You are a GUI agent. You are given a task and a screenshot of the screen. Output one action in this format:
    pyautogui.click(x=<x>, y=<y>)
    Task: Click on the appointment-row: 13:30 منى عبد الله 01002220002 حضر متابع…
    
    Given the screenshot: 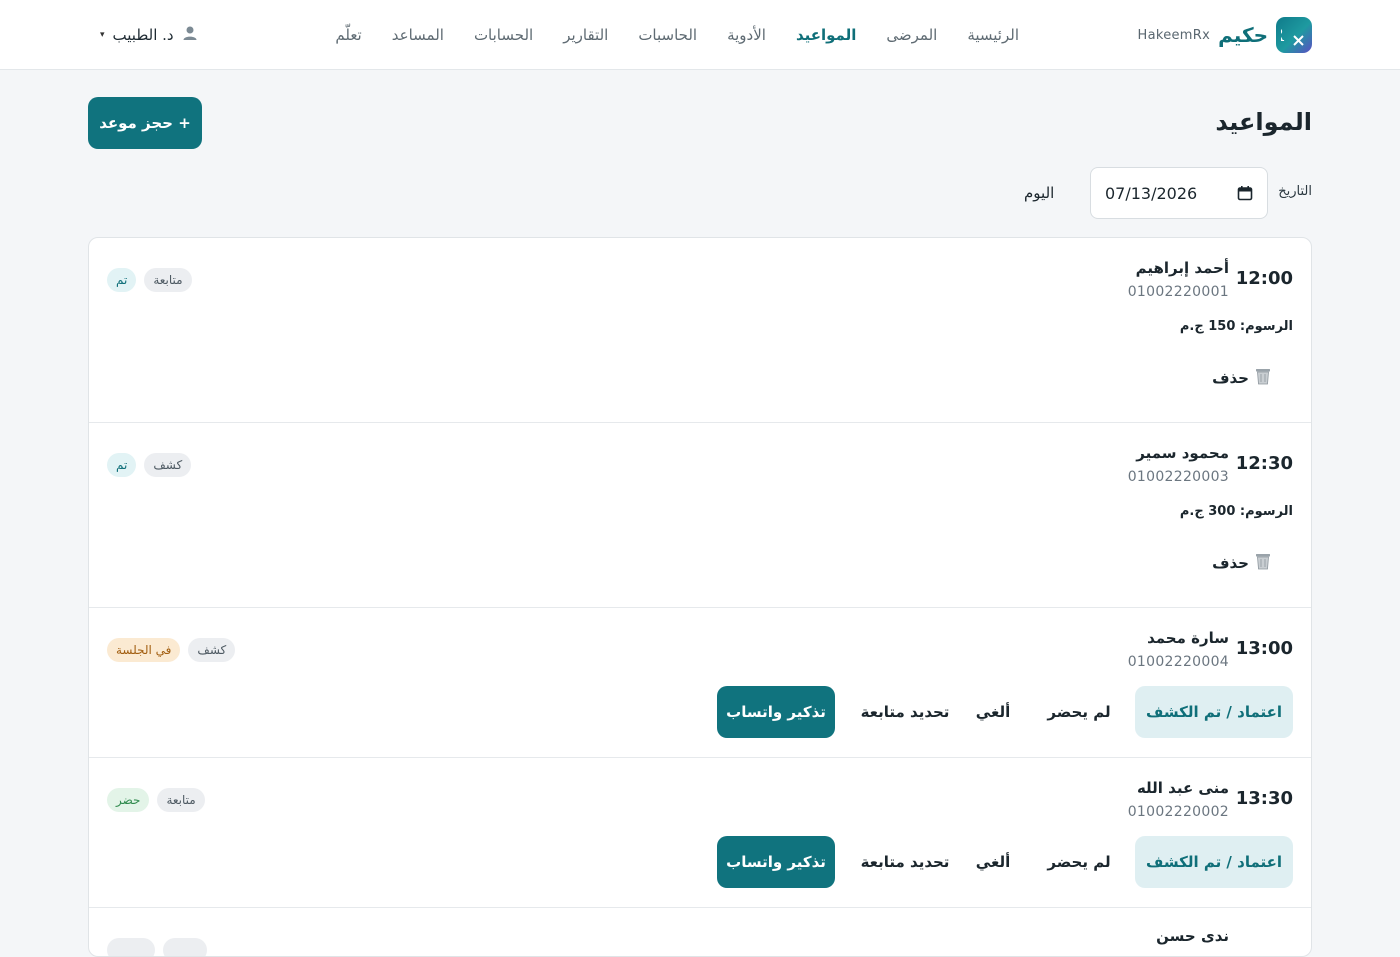 What is the action you would take?
    pyautogui.click(x=700, y=833)
    